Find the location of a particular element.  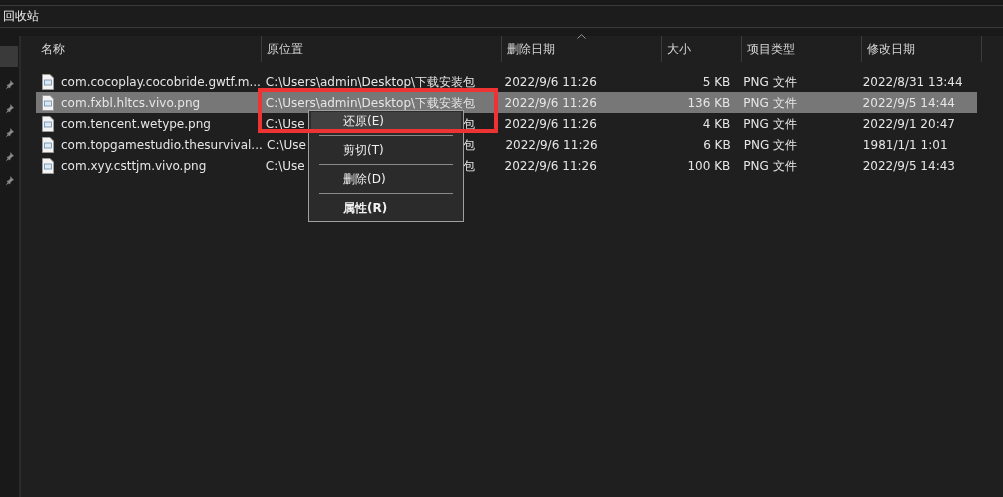

column-header: 名称 is located at coordinates (149, 49).